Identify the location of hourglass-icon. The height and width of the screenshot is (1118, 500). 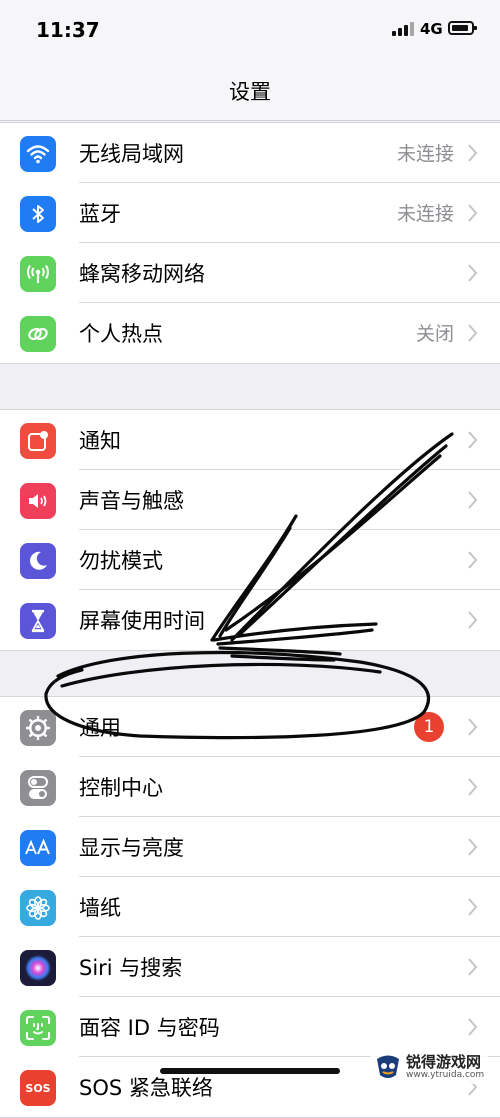
(38, 621).